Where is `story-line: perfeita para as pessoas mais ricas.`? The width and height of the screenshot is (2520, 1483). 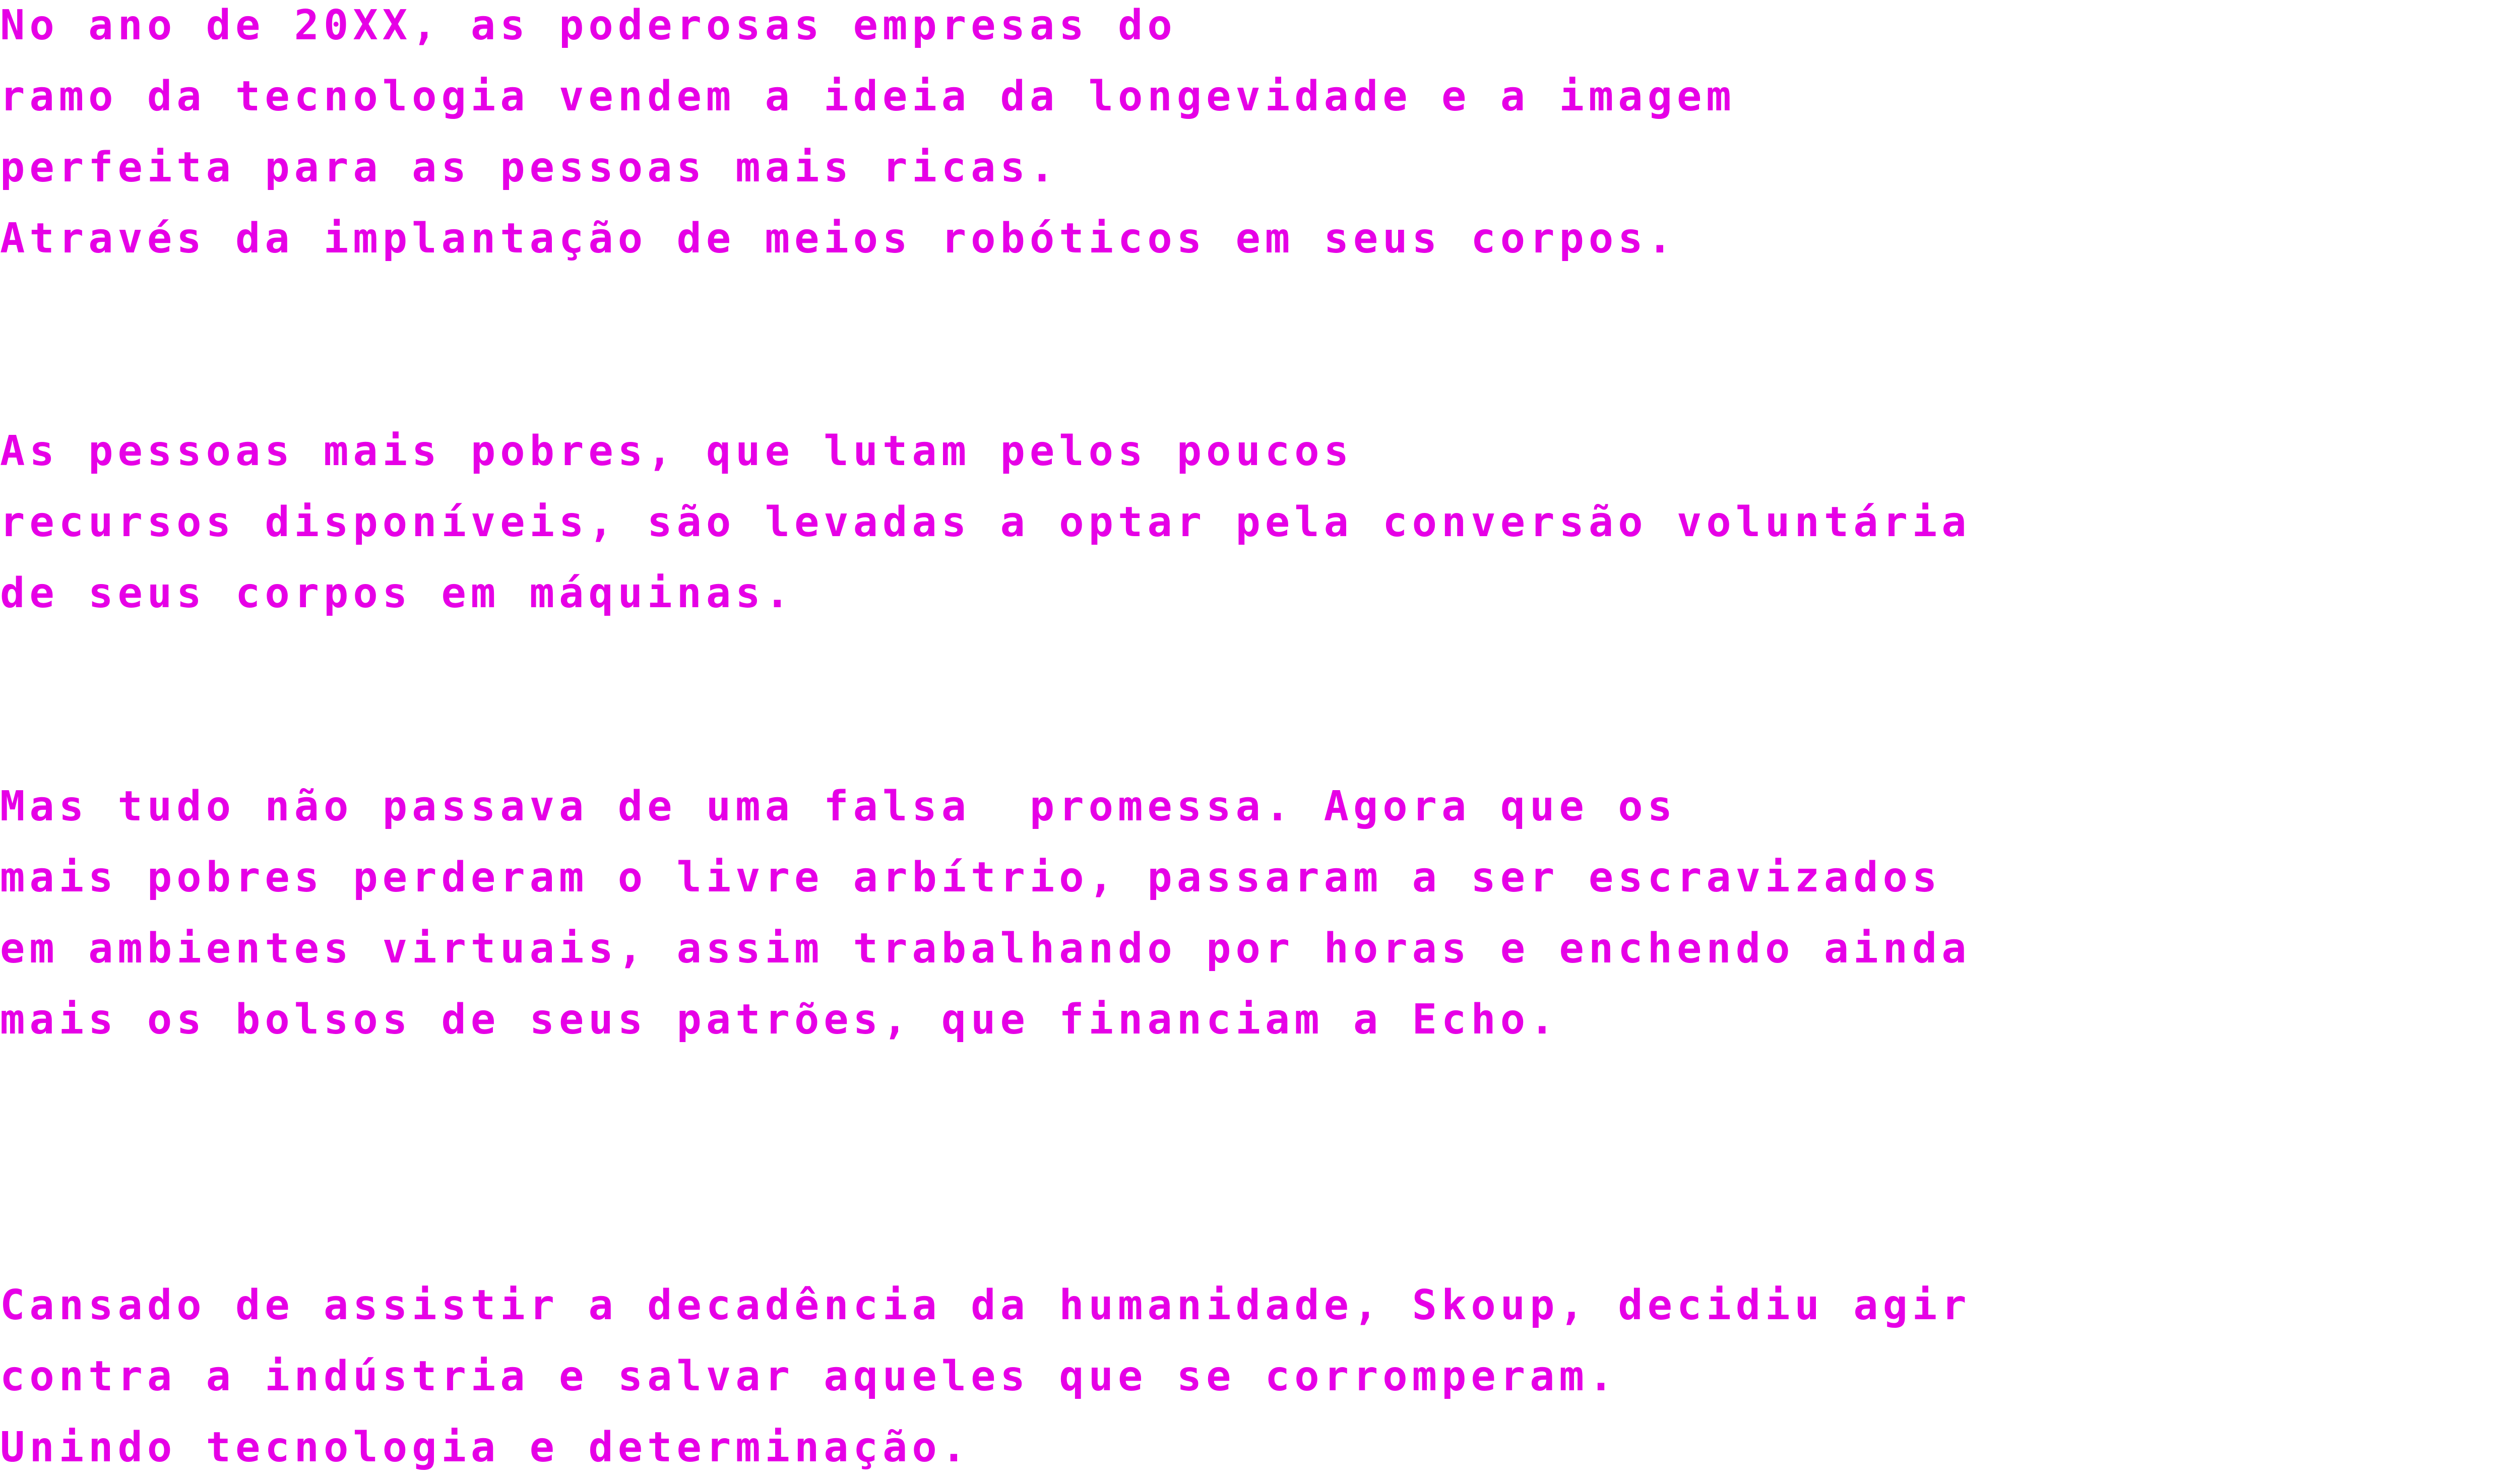 story-line: perfeita para as pessoas mais ricas. is located at coordinates (529, 167).